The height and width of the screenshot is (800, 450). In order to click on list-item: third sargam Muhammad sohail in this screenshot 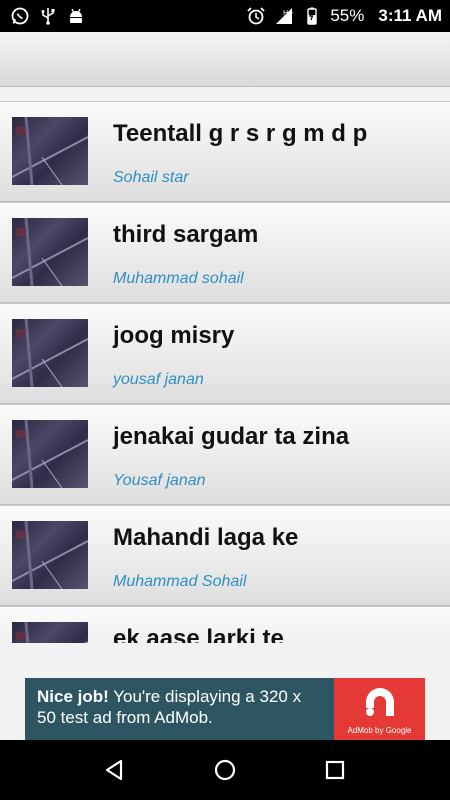, I will do `click(225, 252)`.